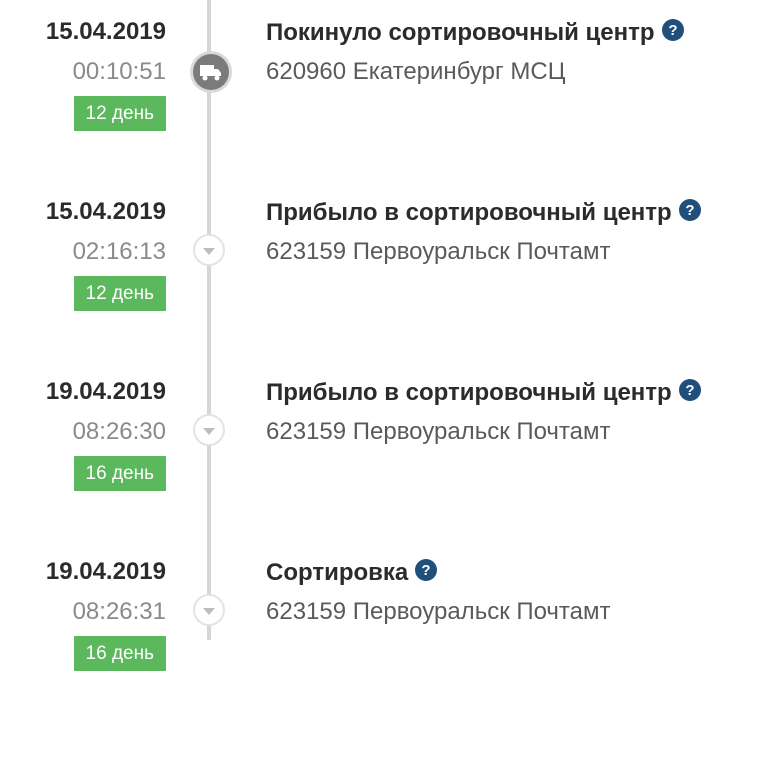 The width and height of the screenshot is (780, 762). What do you see at coordinates (460, 32) in the screenshot?
I see `event-status-text: Покинуло сортировочный центр` at bounding box center [460, 32].